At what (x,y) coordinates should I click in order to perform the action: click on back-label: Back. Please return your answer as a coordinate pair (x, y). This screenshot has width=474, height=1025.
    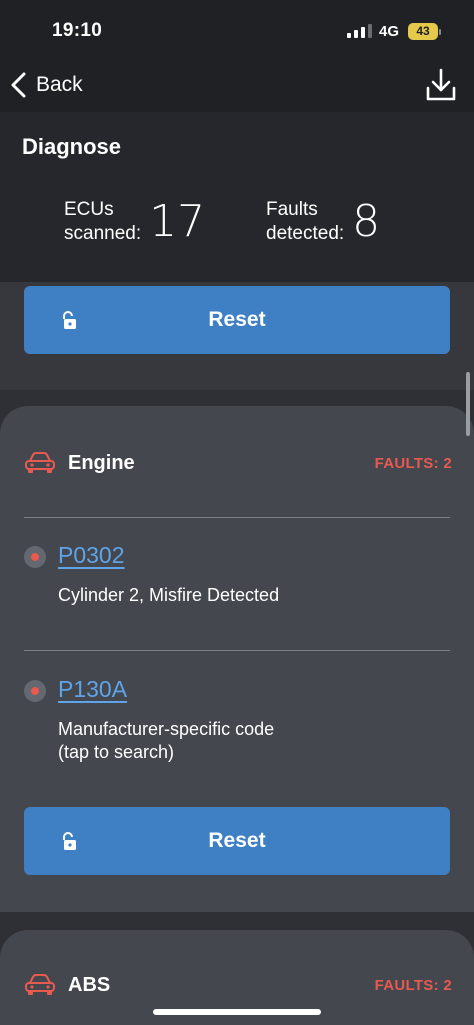
    Looking at the image, I should click on (59, 84).